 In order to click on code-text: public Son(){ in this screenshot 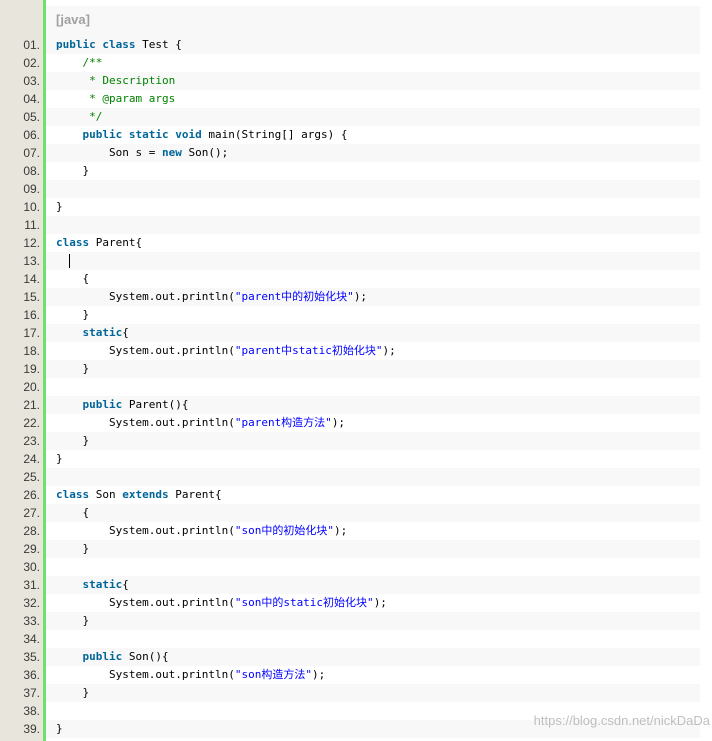, I will do `click(373, 657)`.